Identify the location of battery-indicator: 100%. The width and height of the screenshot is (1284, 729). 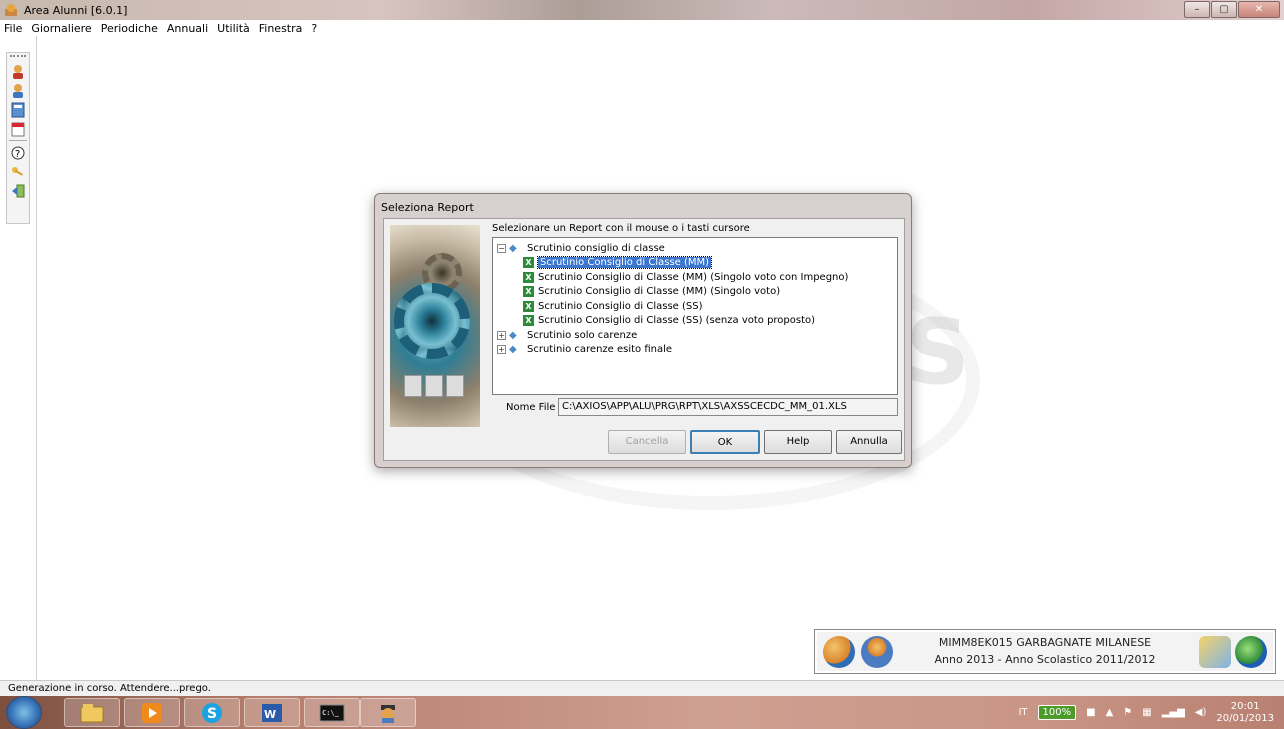
(1057, 712).